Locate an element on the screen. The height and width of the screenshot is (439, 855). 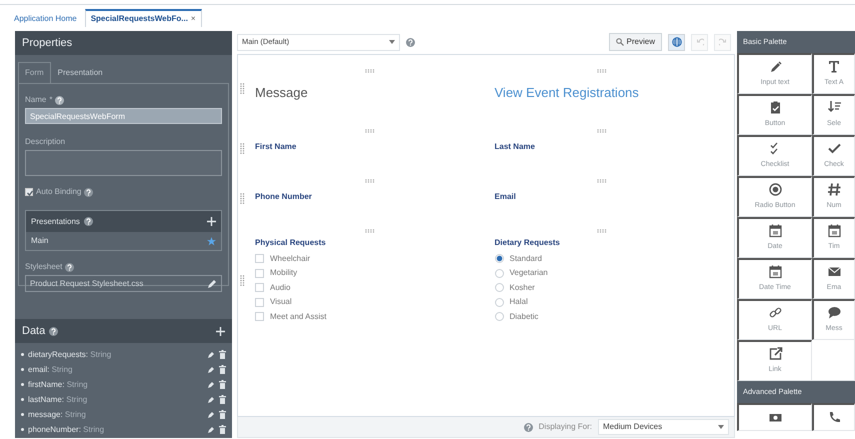
data-field: phoneNumber: String is located at coordinates (66, 430).